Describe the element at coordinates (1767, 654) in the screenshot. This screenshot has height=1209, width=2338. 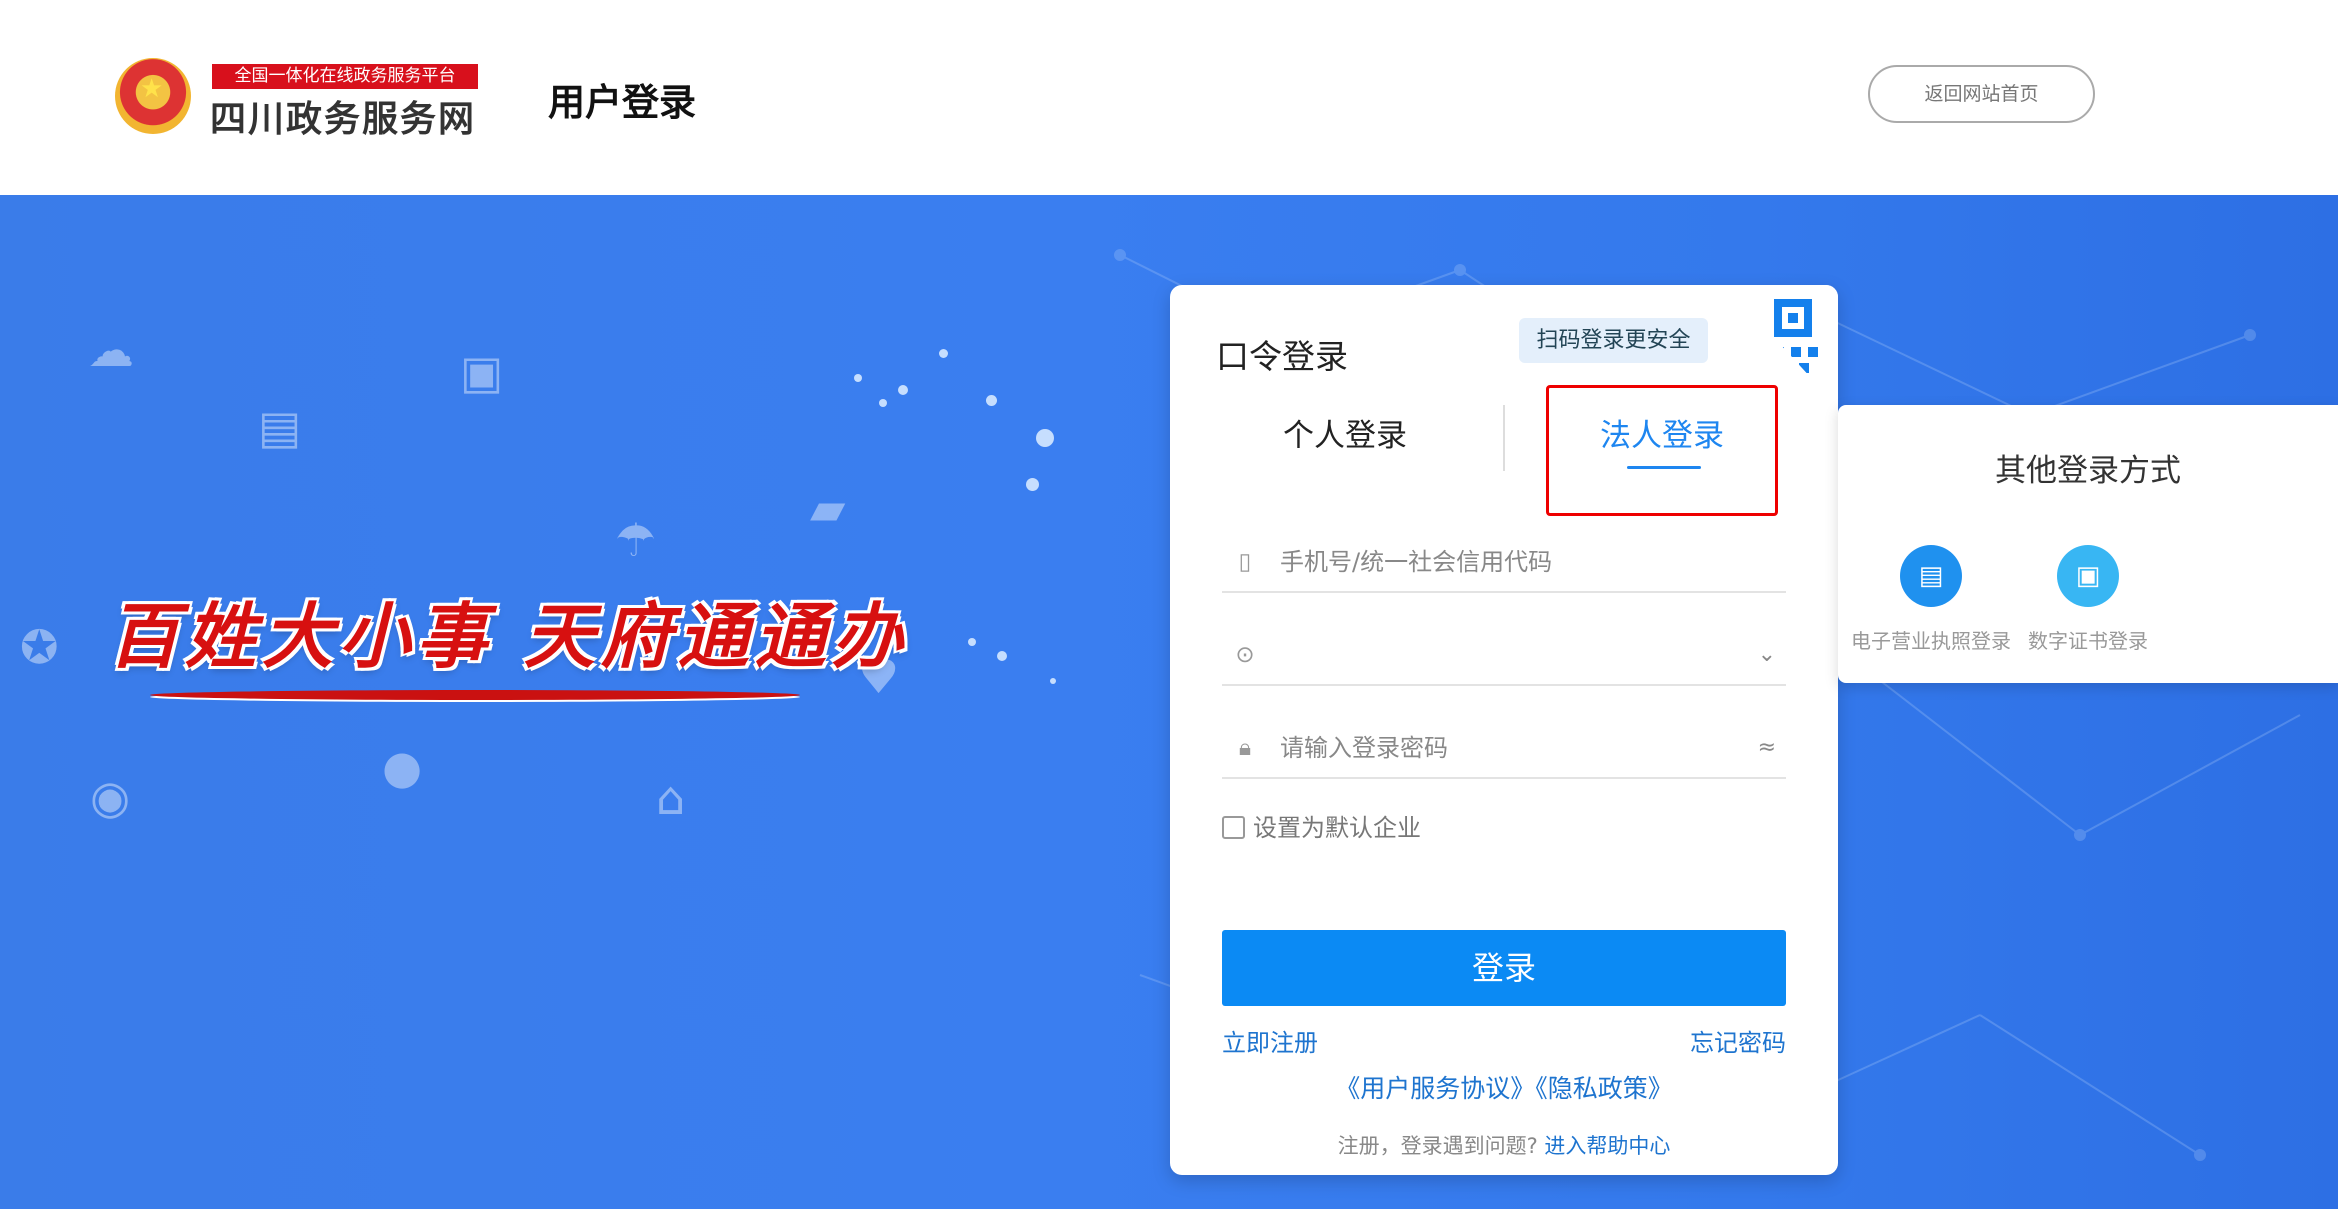
I see `chevron-down-icon: ⌄` at that location.